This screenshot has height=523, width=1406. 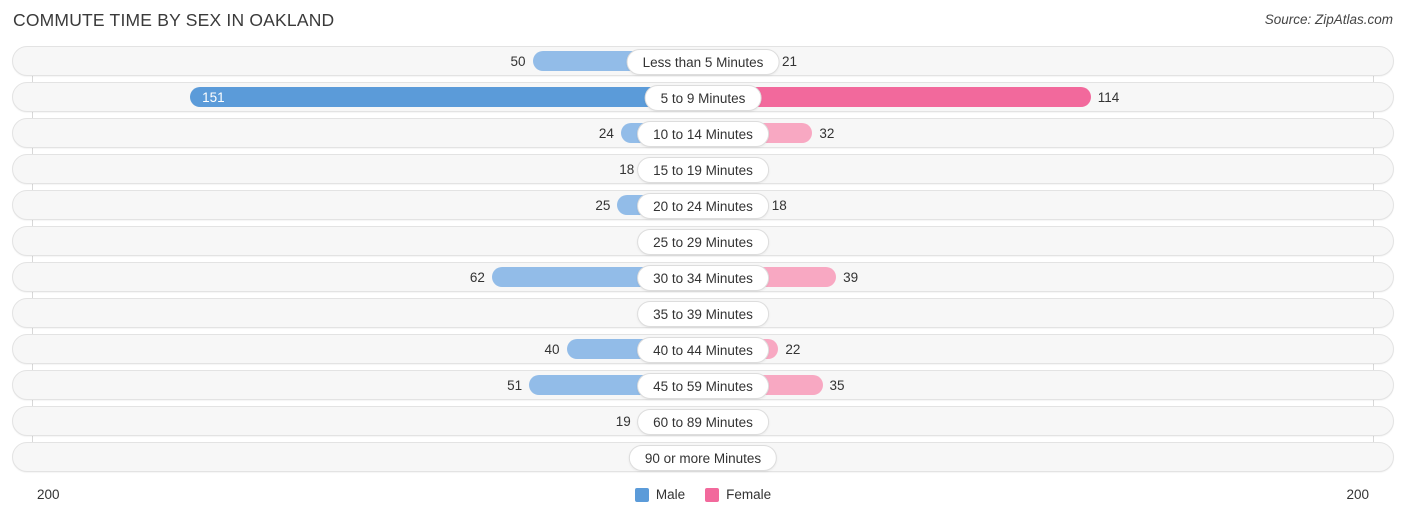 I want to click on value-label-female: 4, so click(x=1066, y=458).